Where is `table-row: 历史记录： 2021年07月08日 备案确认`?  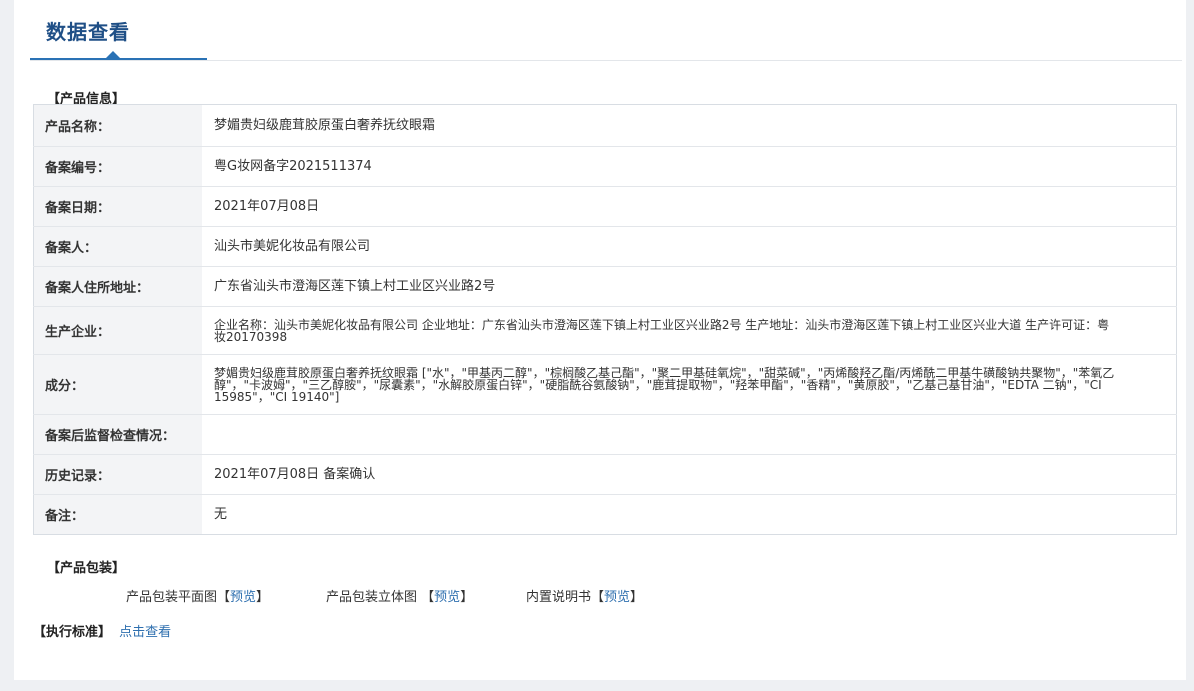
table-row: 历史记录： 2021年07月08日 备案确认 is located at coordinates (605, 474).